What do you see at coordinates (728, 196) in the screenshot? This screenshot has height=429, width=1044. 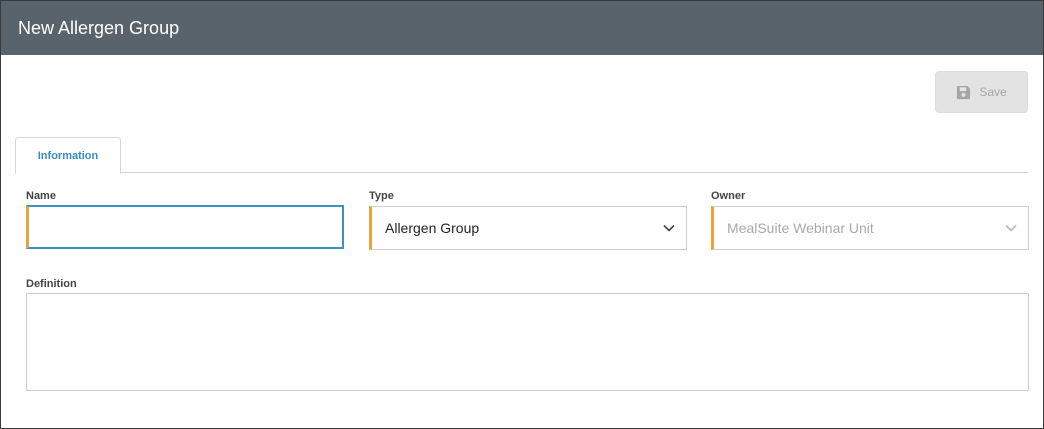 I see `owner-label: Owner` at bounding box center [728, 196].